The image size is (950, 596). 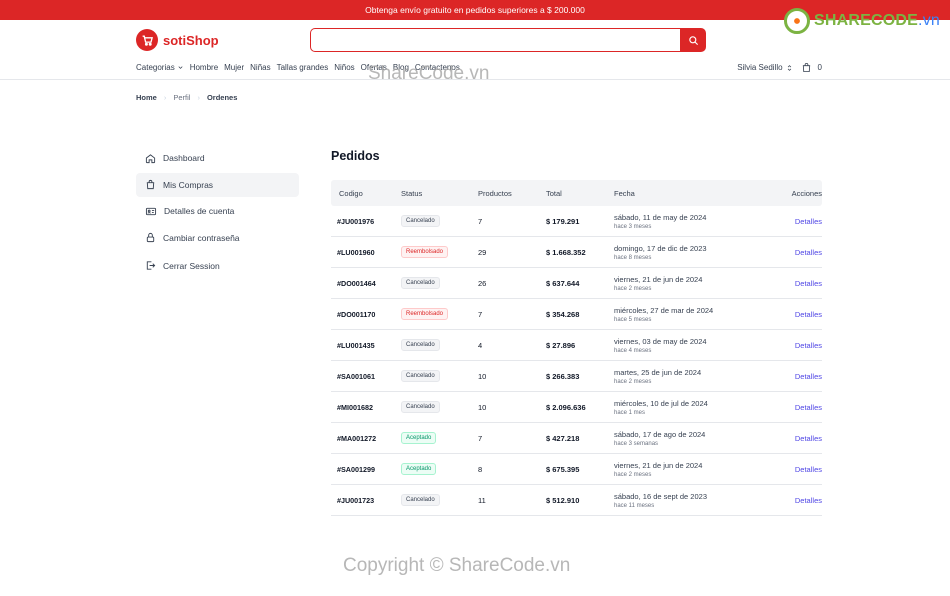 What do you see at coordinates (356, 469) in the screenshot?
I see `order-code: #SA001299` at bounding box center [356, 469].